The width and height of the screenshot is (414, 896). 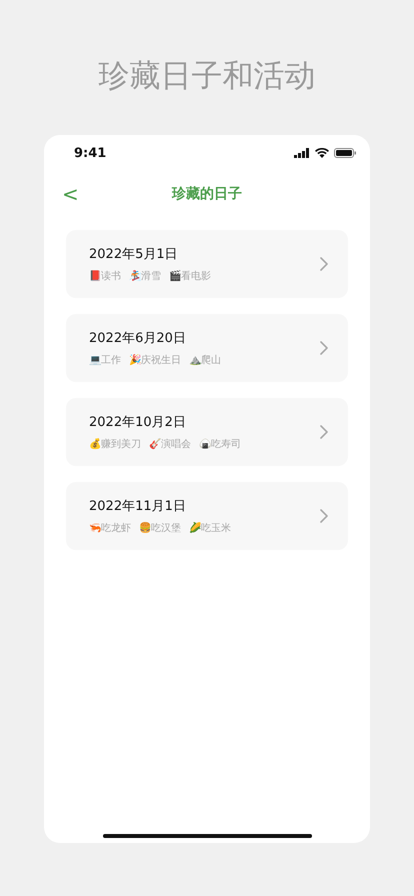 I want to click on activity-tag: 💻工作, so click(x=105, y=360).